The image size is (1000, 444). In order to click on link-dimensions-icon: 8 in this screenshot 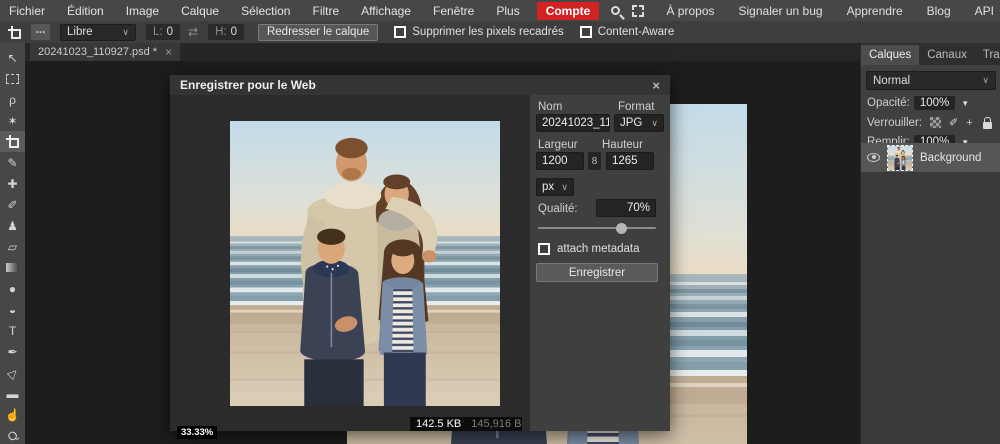, I will do `click(594, 161)`.